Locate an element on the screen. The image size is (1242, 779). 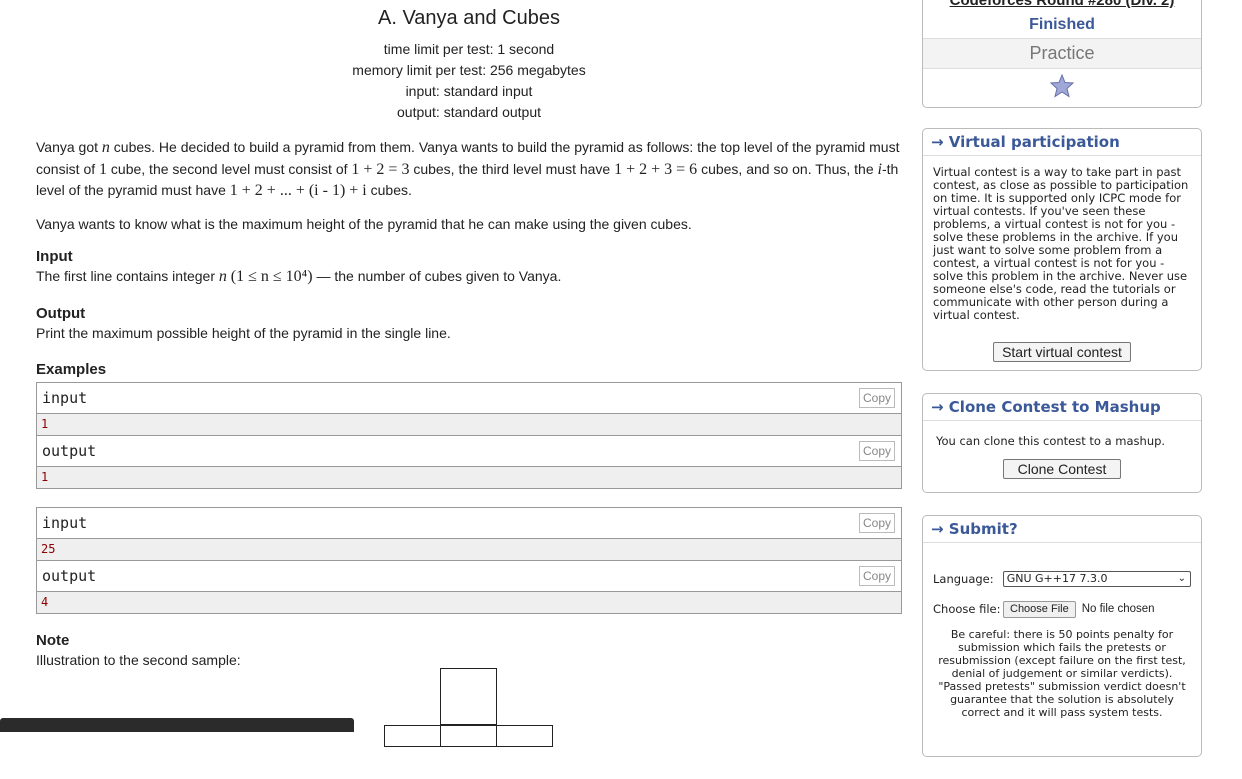
output-section-title: Output is located at coordinates (61, 313).